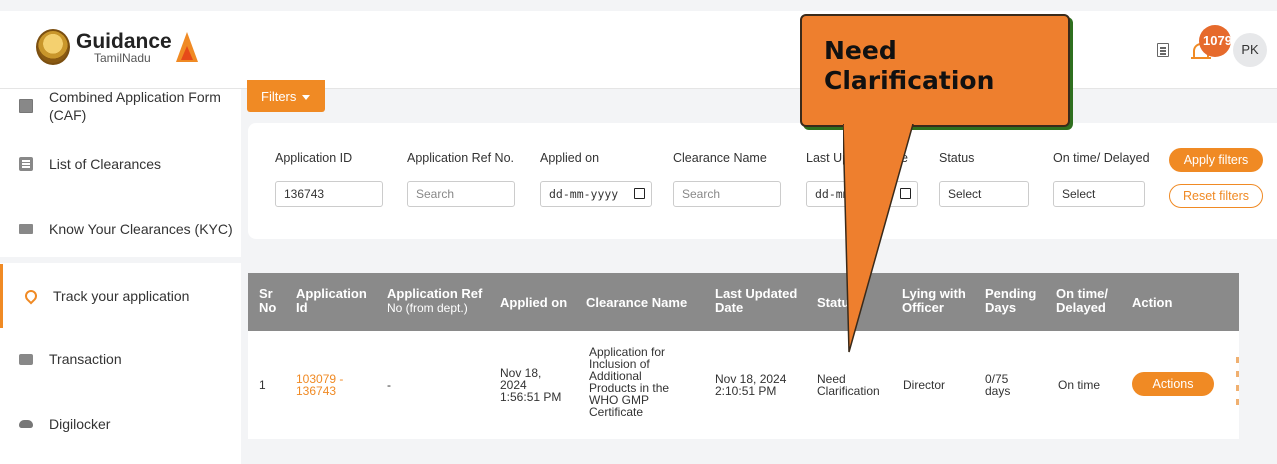 The image size is (1277, 464). Describe the element at coordinates (860, 50) in the screenshot. I see `callout-line: Need` at that location.